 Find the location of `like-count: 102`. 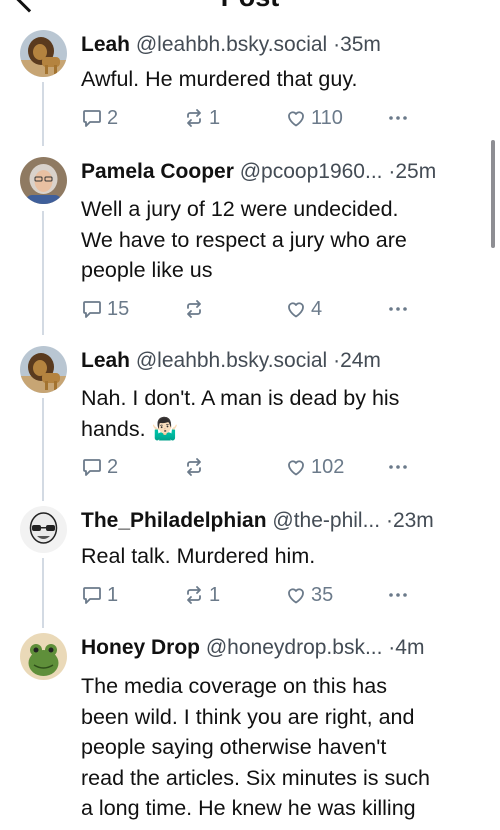

like-count: 102 is located at coordinates (328, 466).